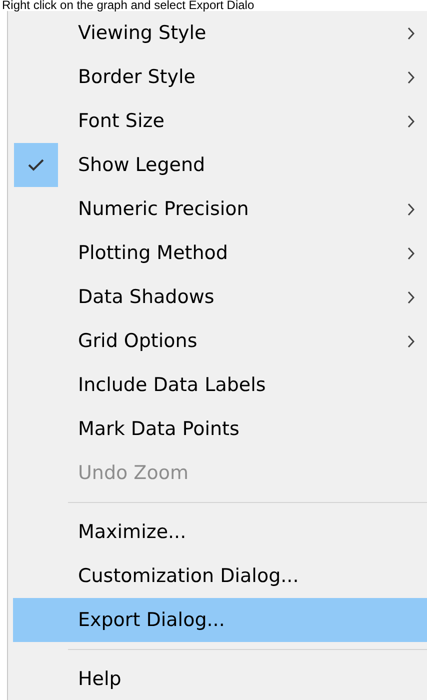 The width and height of the screenshot is (427, 700). What do you see at coordinates (220, 297) in the screenshot?
I see `menu-item: Data Shadows` at bounding box center [220, 297].